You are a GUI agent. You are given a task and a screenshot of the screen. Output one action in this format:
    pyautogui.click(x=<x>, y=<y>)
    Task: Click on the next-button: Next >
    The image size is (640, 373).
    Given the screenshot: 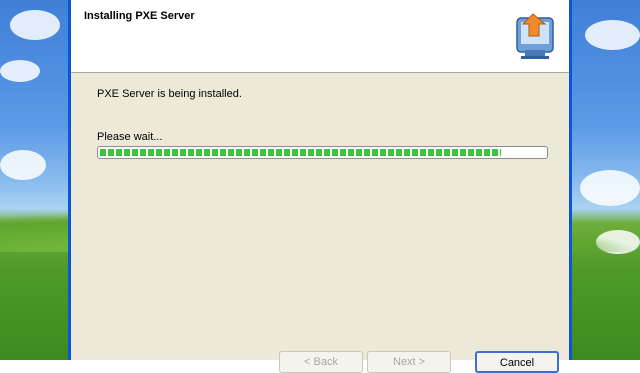 What is the action you would take?
    pyautogui.click(x=409, y=362)
    